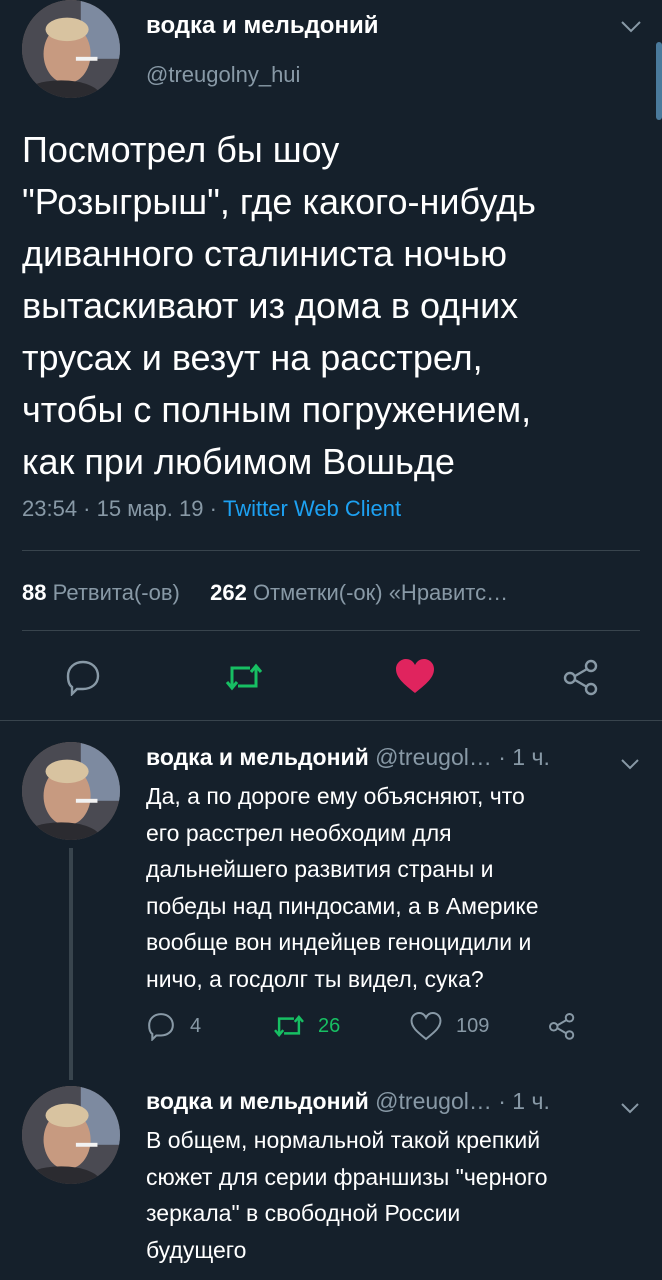  I want to click on tweet-client-link: Twitter Web Client, so click(312, 508).